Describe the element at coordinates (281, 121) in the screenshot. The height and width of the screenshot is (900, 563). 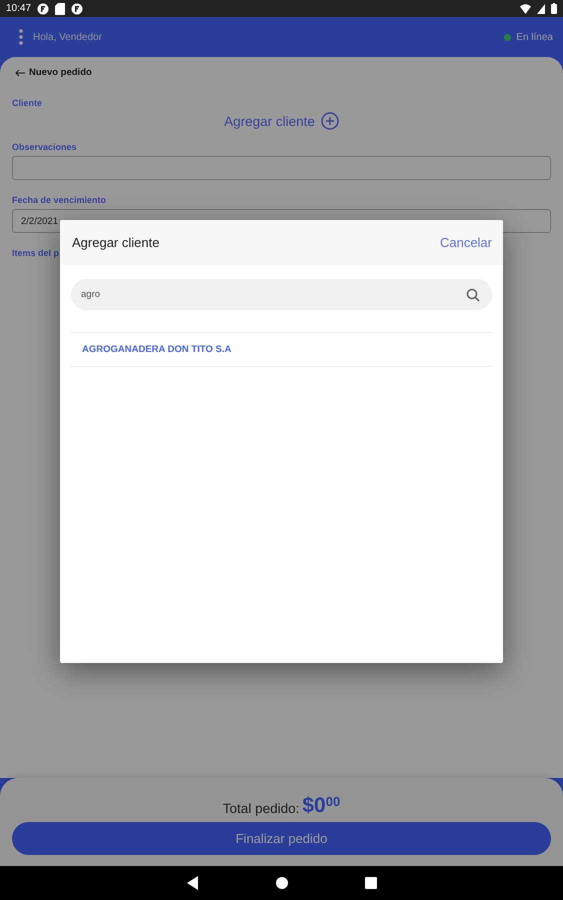
I see `add-client-button: Agregar cliente` at that location.